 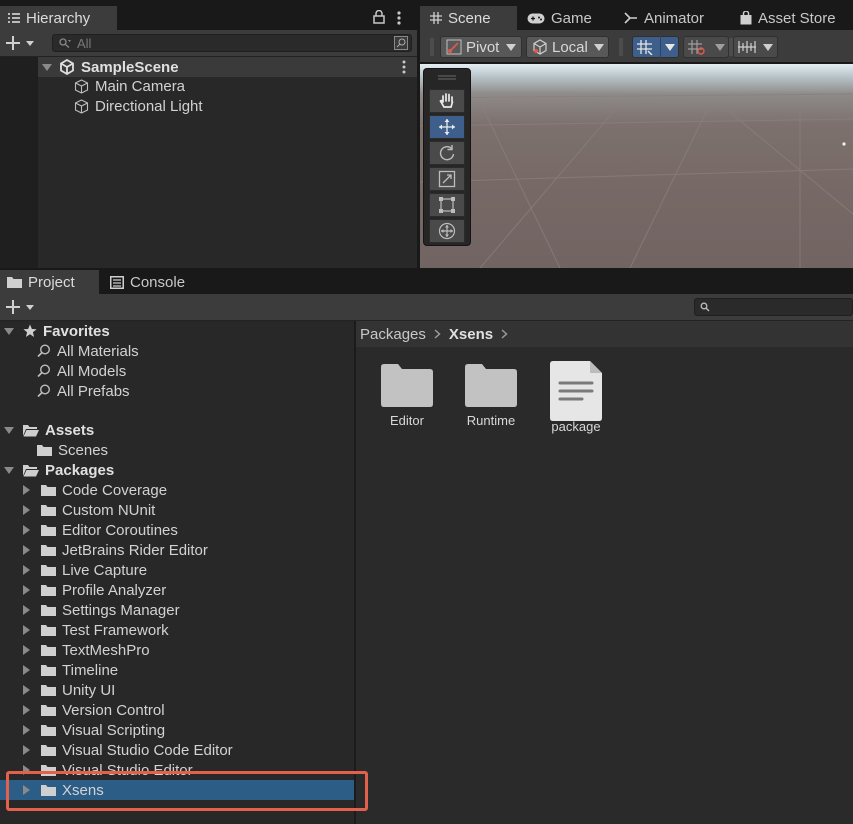 What do you see at coordinates (58, 18) in the screenshot?
I see `tab-hierarchy: Hierarchy` at bounding box center [58, 18].